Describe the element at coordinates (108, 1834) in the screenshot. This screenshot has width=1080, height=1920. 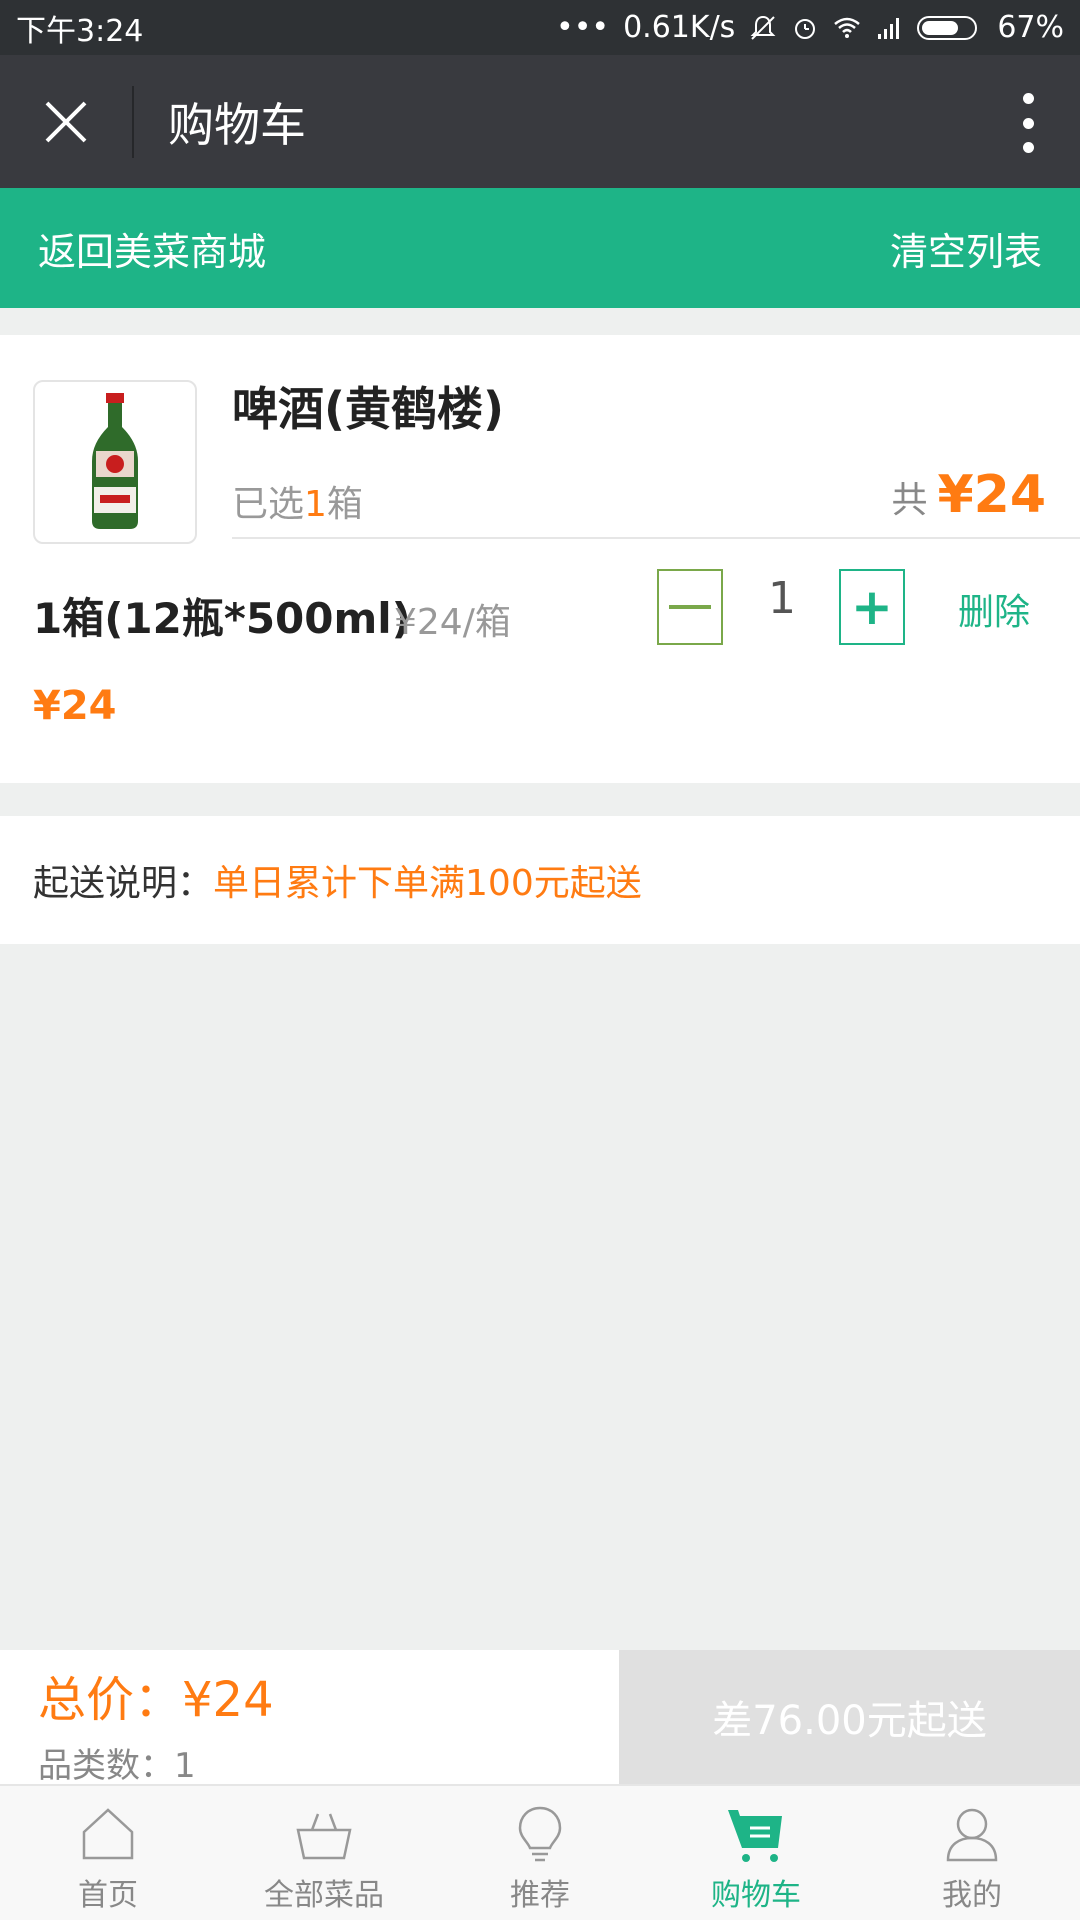
I see `home-icon` at that location.